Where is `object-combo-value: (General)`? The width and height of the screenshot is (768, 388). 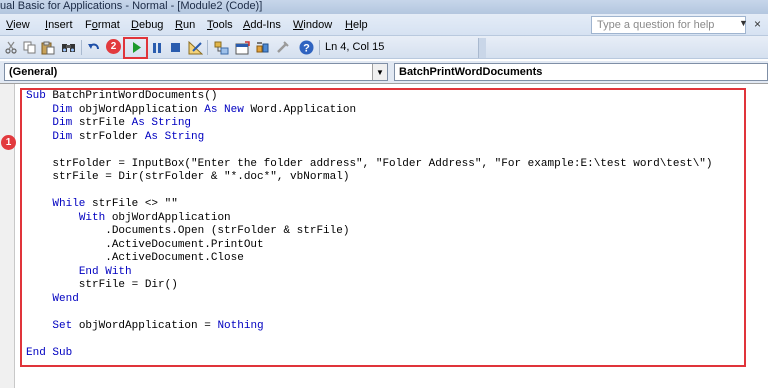 object-combo-value: (General) is located at coordinates (33, 72).